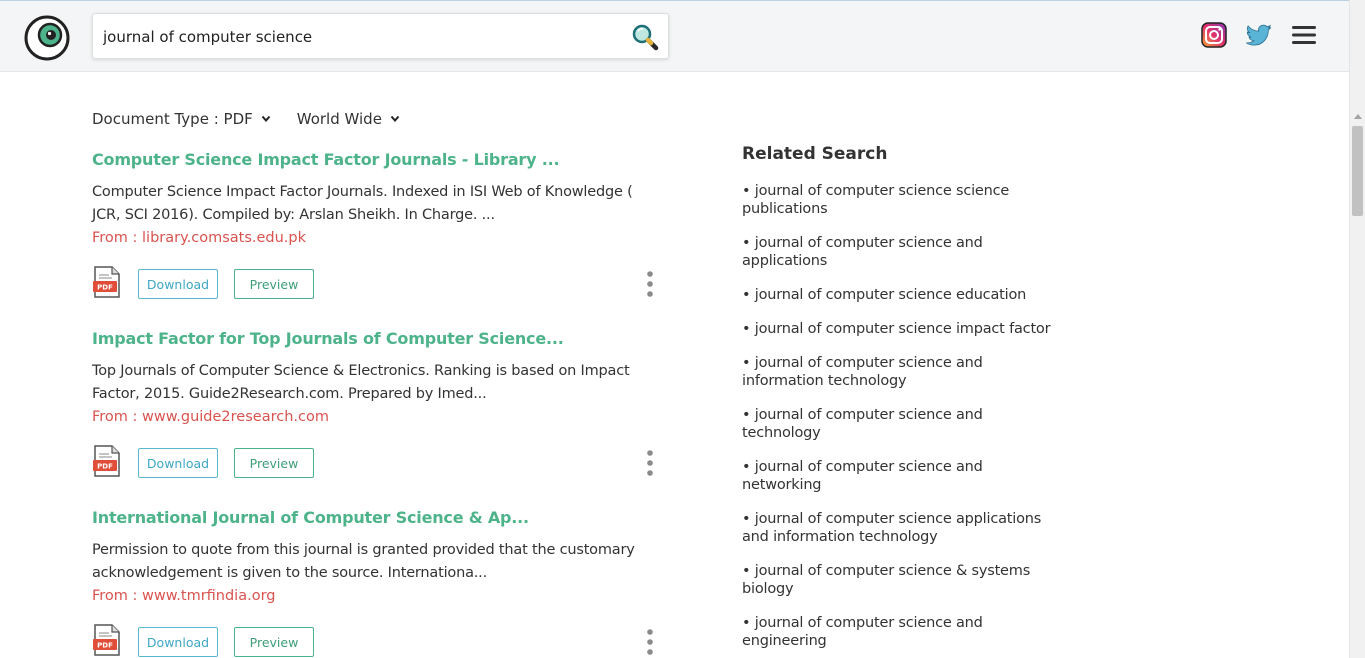 The image size is (1365, 658). What do you see at coordinates (815, 154) in the screenshot?
I see `related-search-heading: Related Search` at bounding box center [815, 154].